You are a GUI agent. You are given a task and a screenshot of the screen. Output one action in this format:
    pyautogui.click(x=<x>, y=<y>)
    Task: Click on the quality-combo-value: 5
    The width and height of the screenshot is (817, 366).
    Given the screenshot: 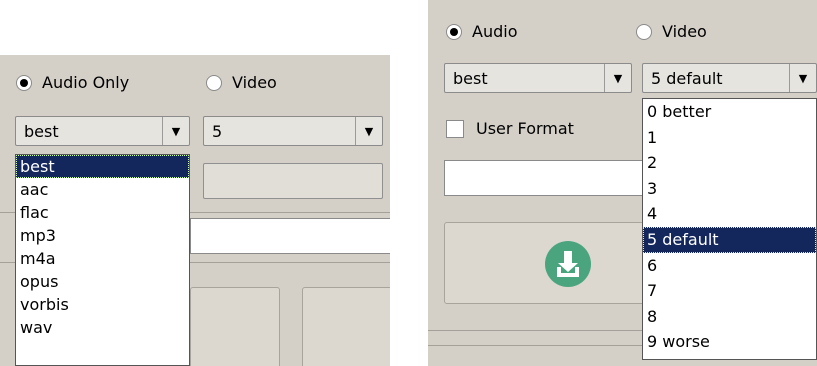 What is the action you would take?
    pyautogui.click(x=217, y=131)
    